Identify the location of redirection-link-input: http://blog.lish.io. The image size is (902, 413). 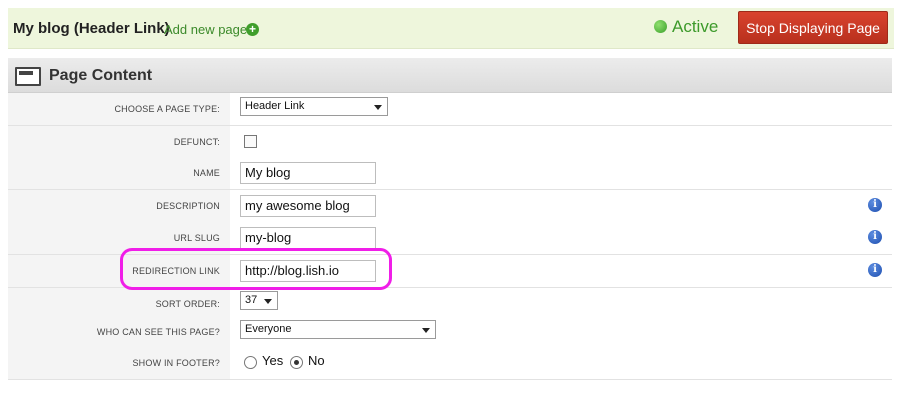
(308, 271).